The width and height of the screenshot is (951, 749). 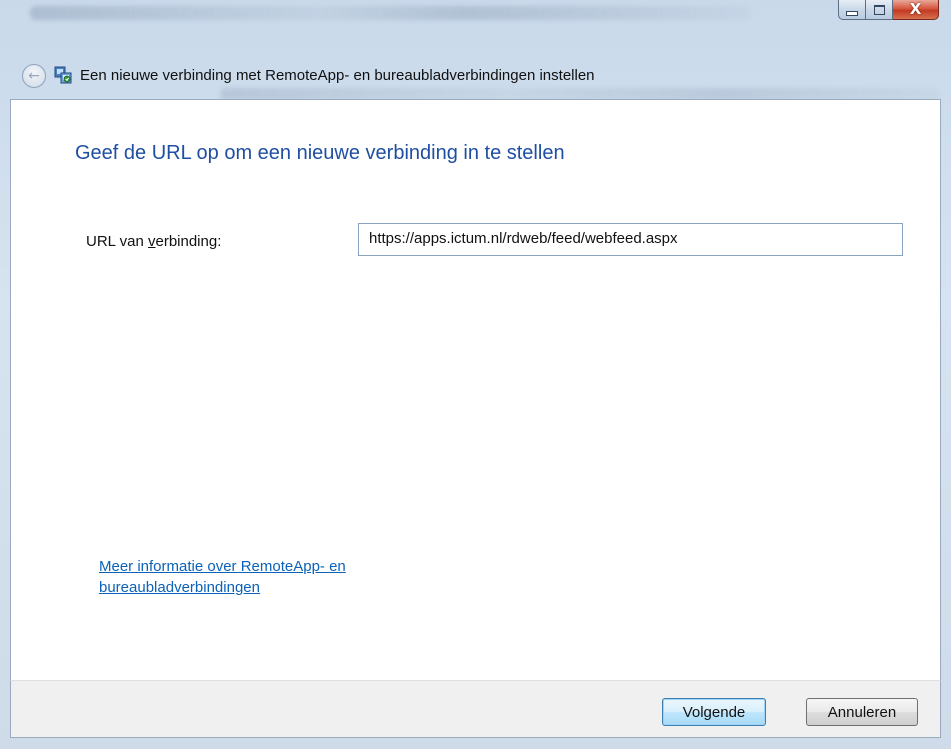 I want to click on remoteapp-icon, so click(x=63, y=75).